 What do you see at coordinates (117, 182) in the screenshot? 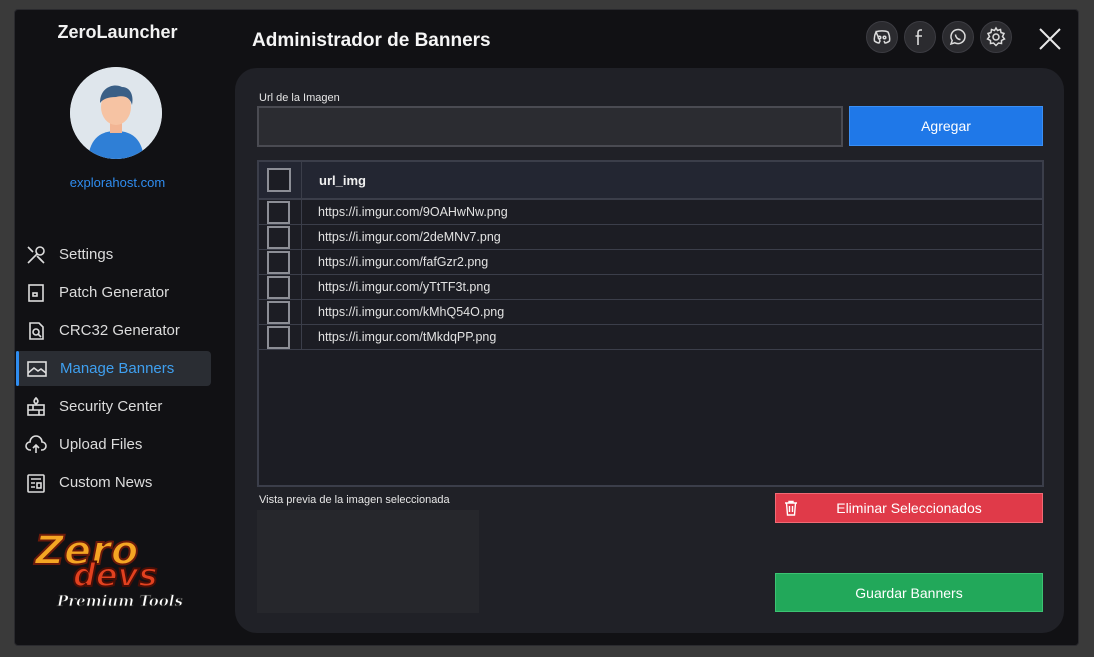
I see `host-link: explorahost.com` at bounding box center [117, 182].